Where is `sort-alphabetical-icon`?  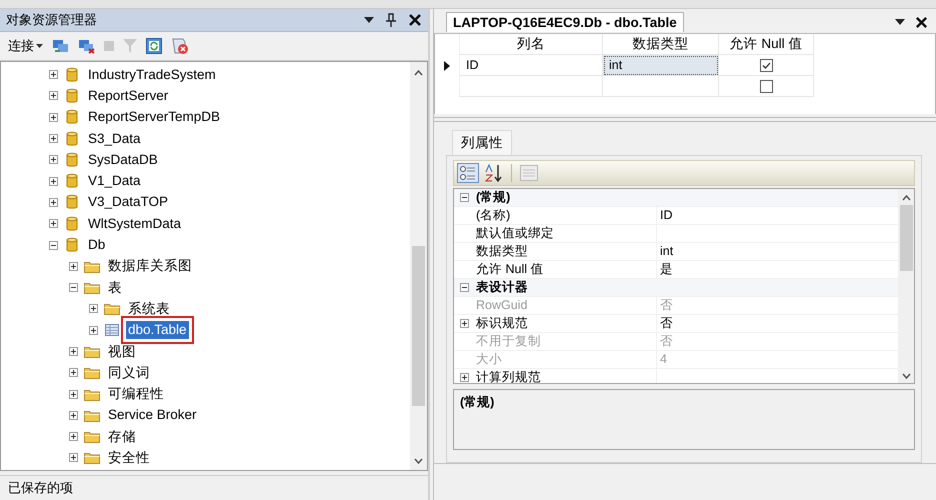 sort-alphabetical-icon is located at coordinates (493, 173).